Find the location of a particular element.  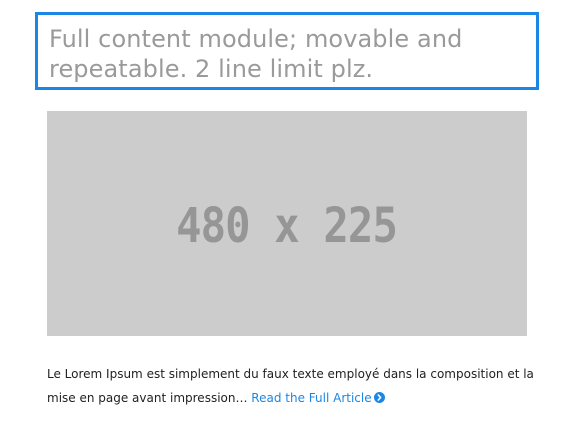

read-full-article-link: Read the Full Article is located at coordinates (318, 398).